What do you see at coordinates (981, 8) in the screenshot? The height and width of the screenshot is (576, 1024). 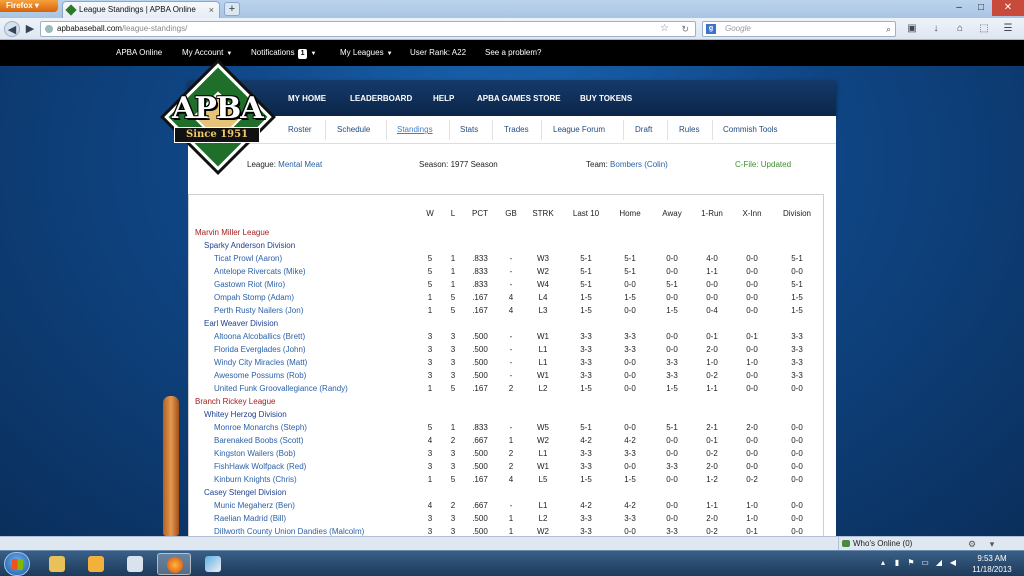 I see `maximize-icon: □` at bounding box center [981, 8].